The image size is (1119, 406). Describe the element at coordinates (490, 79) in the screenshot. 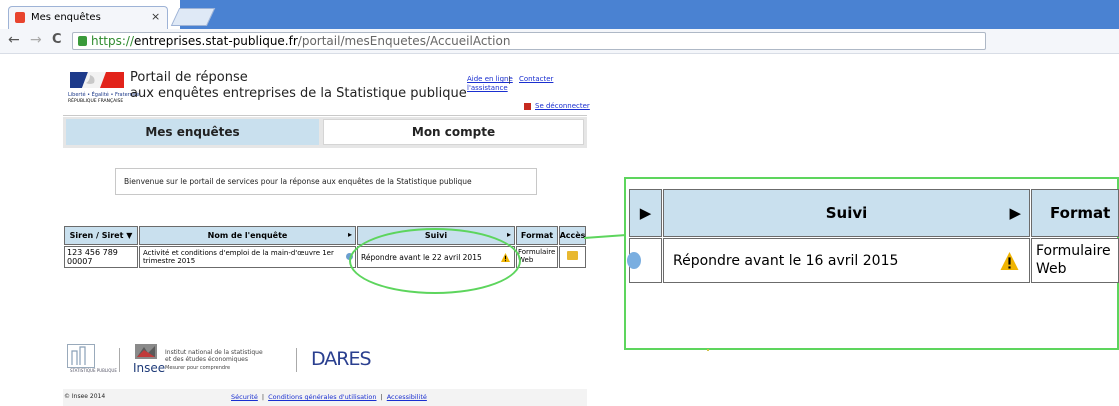

I see `help-link: Aide en ligne` at that location.